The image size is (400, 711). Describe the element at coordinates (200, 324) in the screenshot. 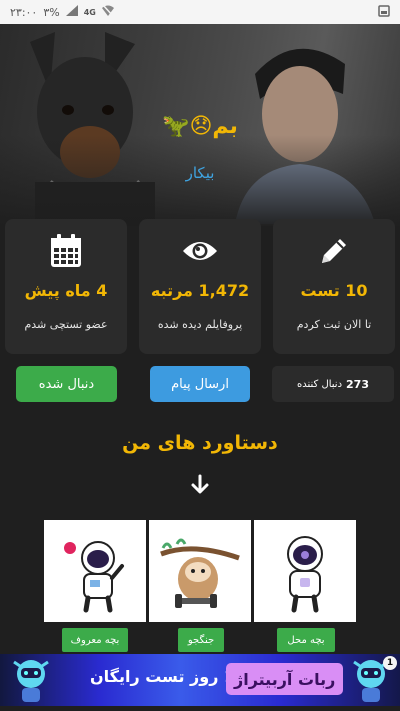

I see `stat-label-views: پروفایلم دیده شده` at that location.